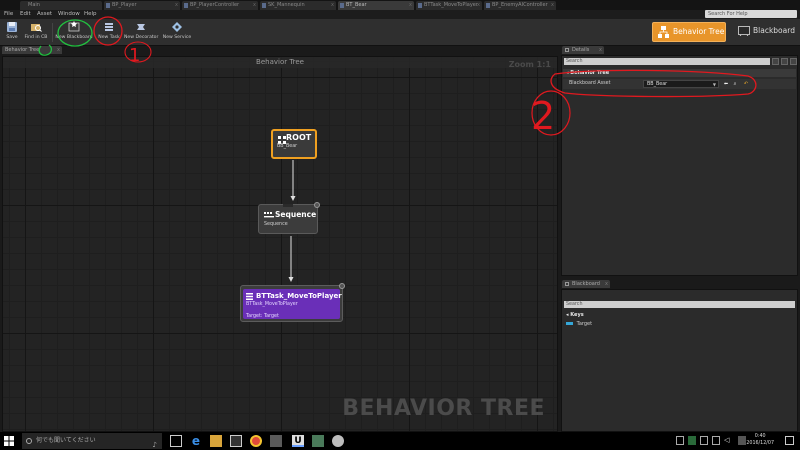 Image resolution: width=800 pixels, height=450 pixels. What do you see at coordinates (567, 284) in the screenshot?
I see `blackboard-icon` at bounding box center [567, 284].